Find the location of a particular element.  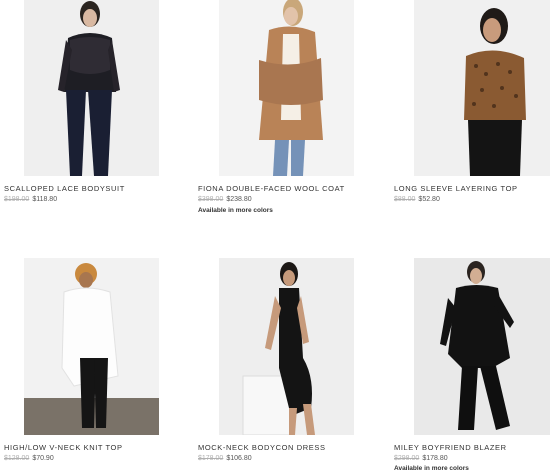

product-name: MOCK-NECK BODYCON DRESS is located at coordinates (262, 447).